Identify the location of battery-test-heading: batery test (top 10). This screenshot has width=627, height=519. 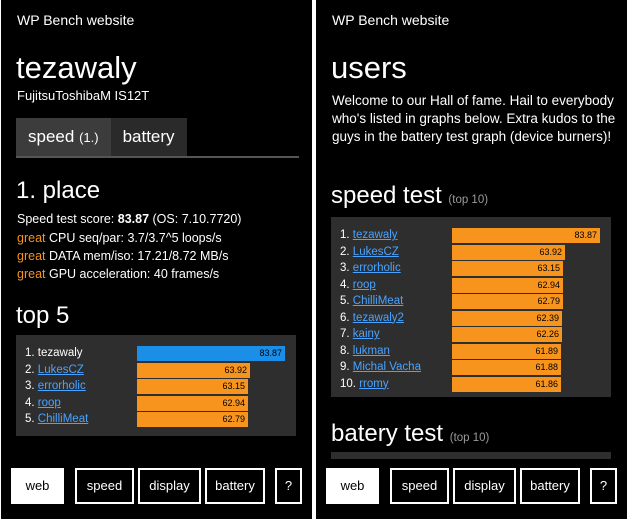
(410, 436).